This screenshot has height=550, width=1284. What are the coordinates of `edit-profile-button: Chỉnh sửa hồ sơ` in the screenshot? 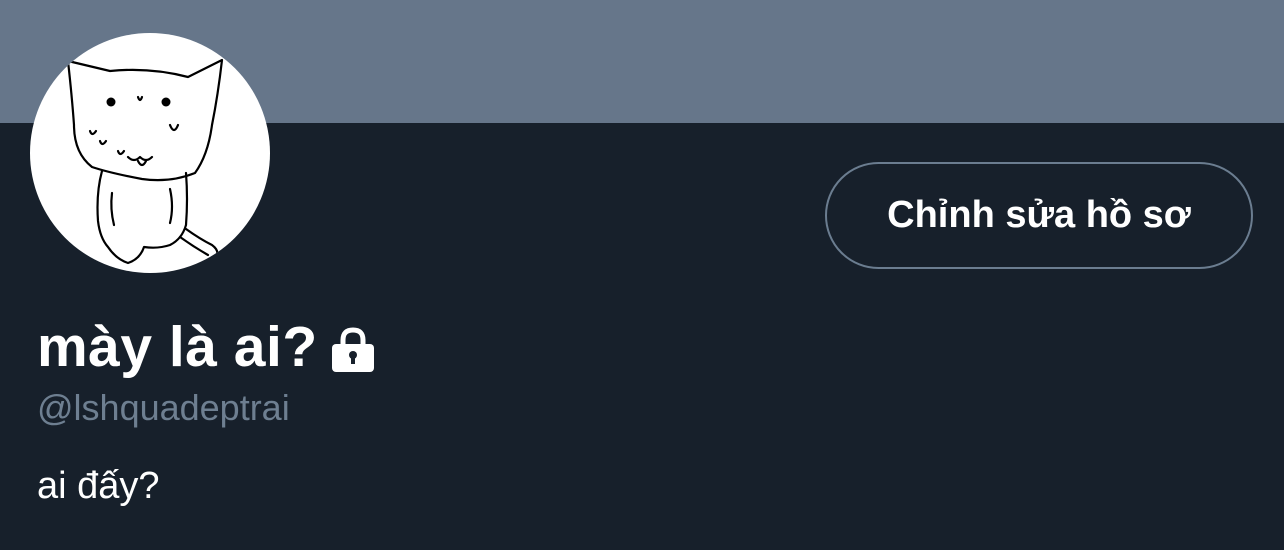 It's located at (1039, 215).